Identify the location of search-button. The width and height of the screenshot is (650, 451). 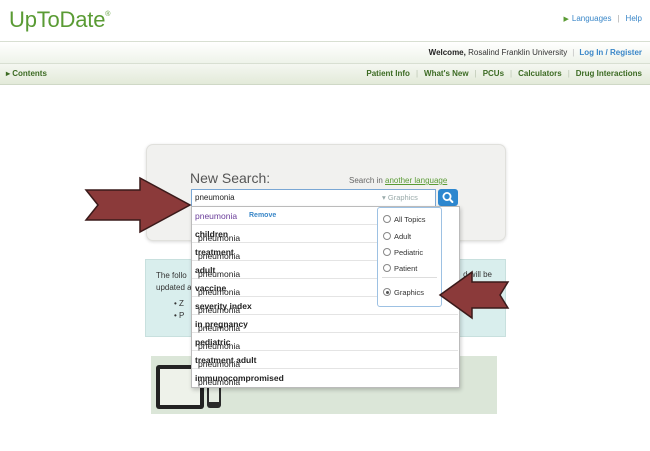
(448, 197).